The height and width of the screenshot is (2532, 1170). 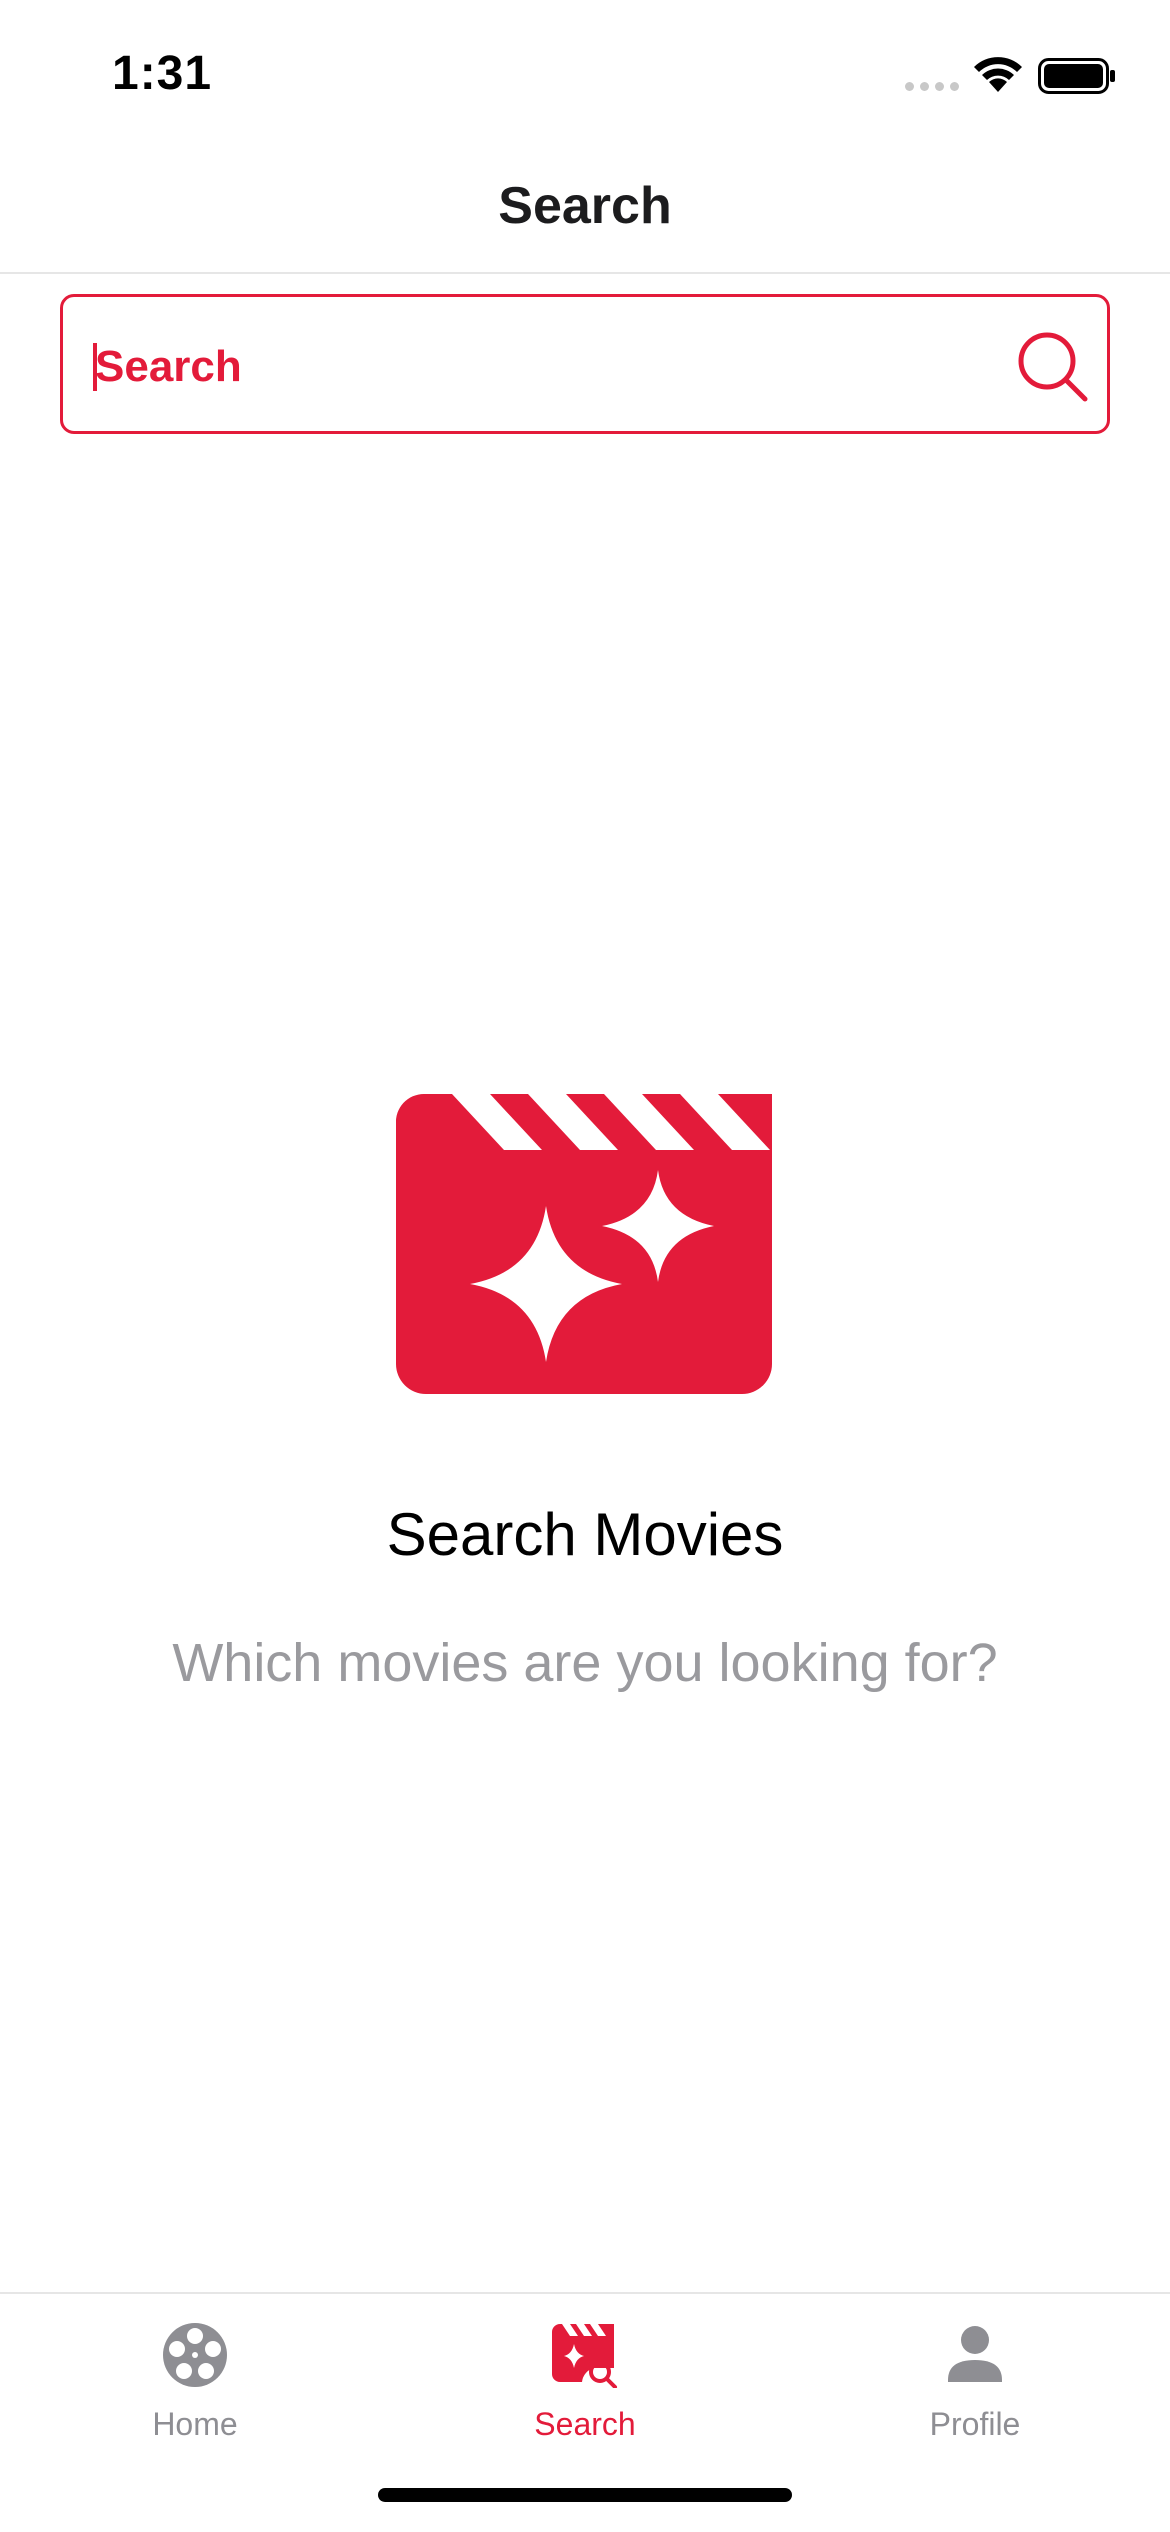 I want to click on tab-profile: Profile, so click(x=975, y=2389).